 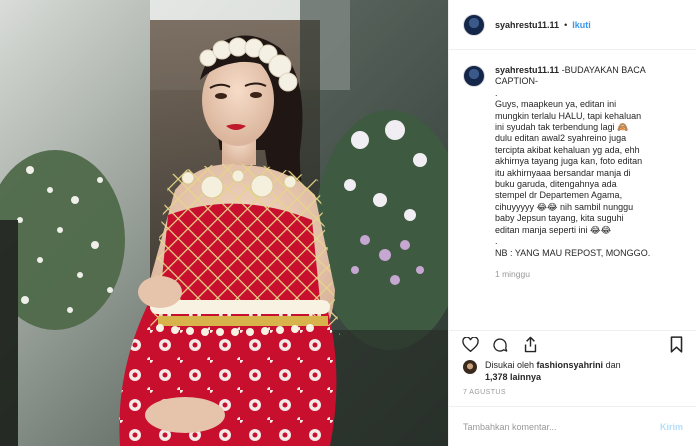 I want to click on caption-line: buku garuda, ditengahnya ada, so click(x=556, y=184).